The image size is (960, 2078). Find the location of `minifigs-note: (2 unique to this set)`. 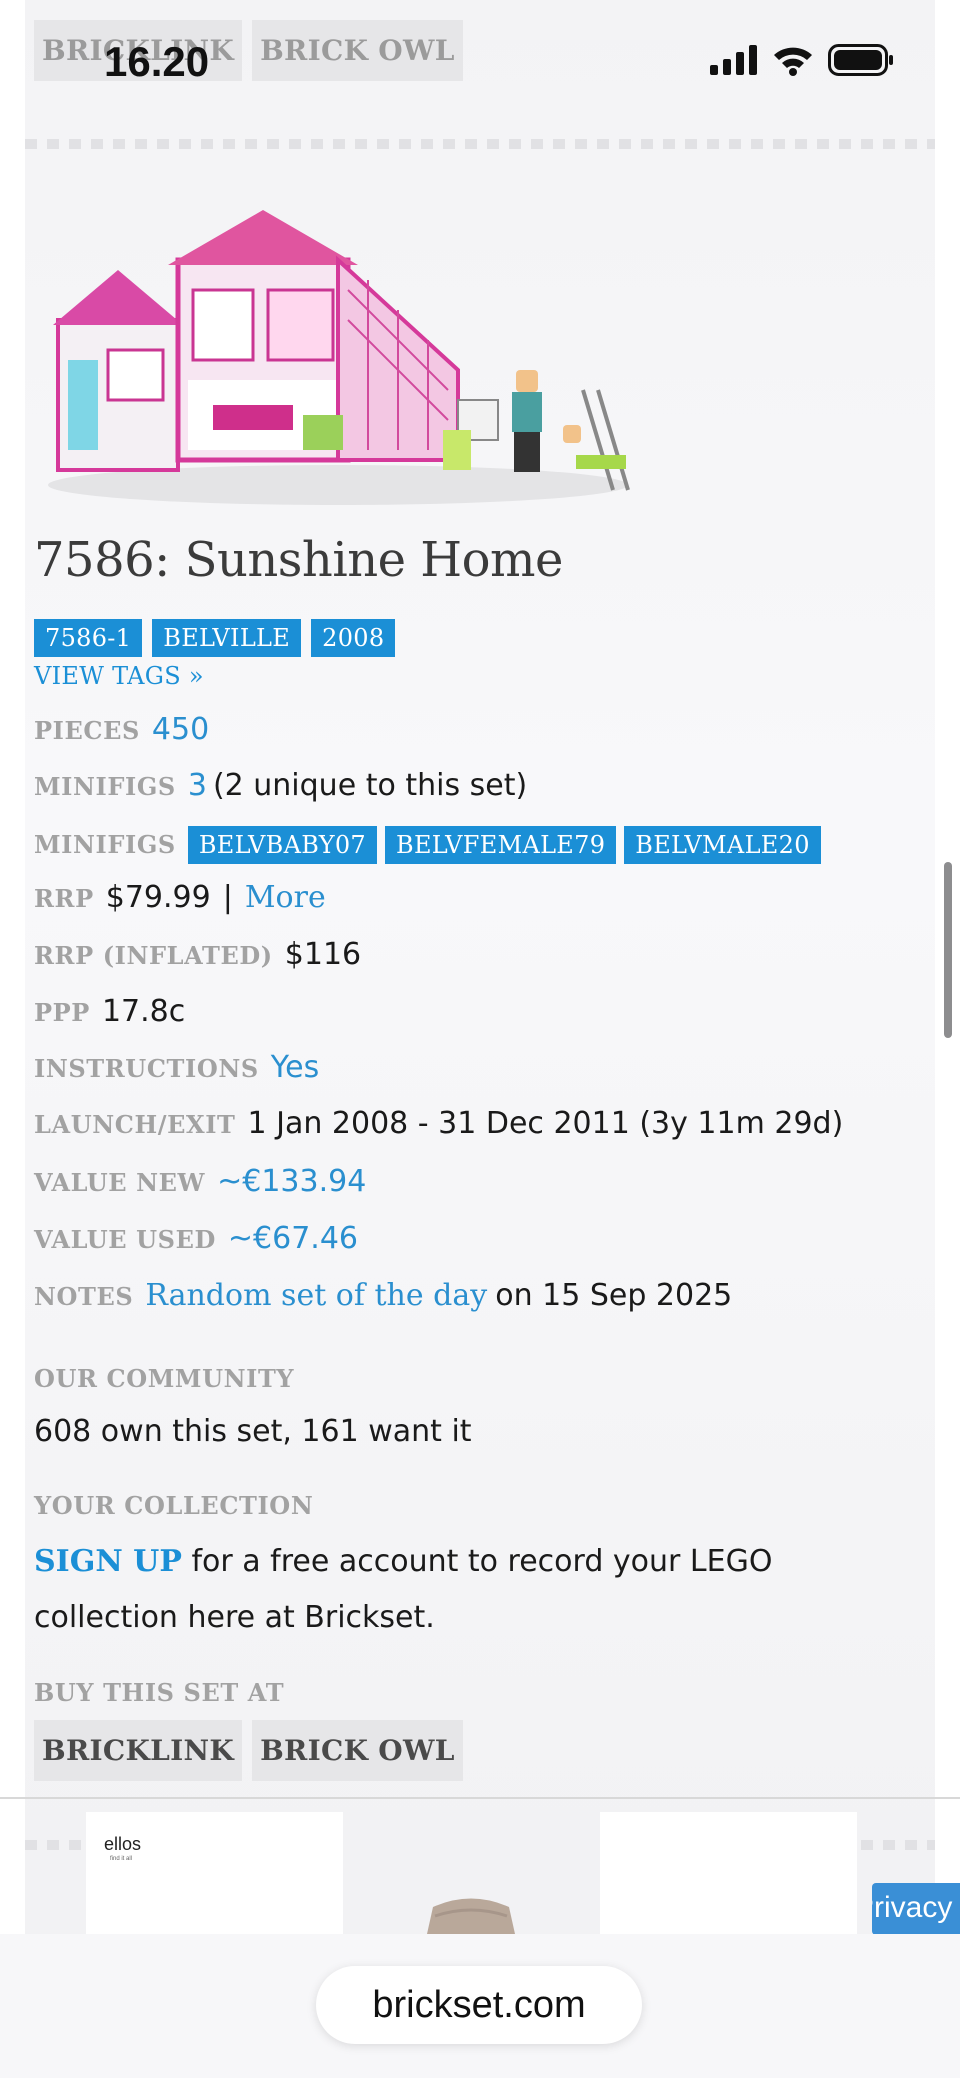

minifigs-note: (2 unique to this set) is located at coordinates (370, 785).